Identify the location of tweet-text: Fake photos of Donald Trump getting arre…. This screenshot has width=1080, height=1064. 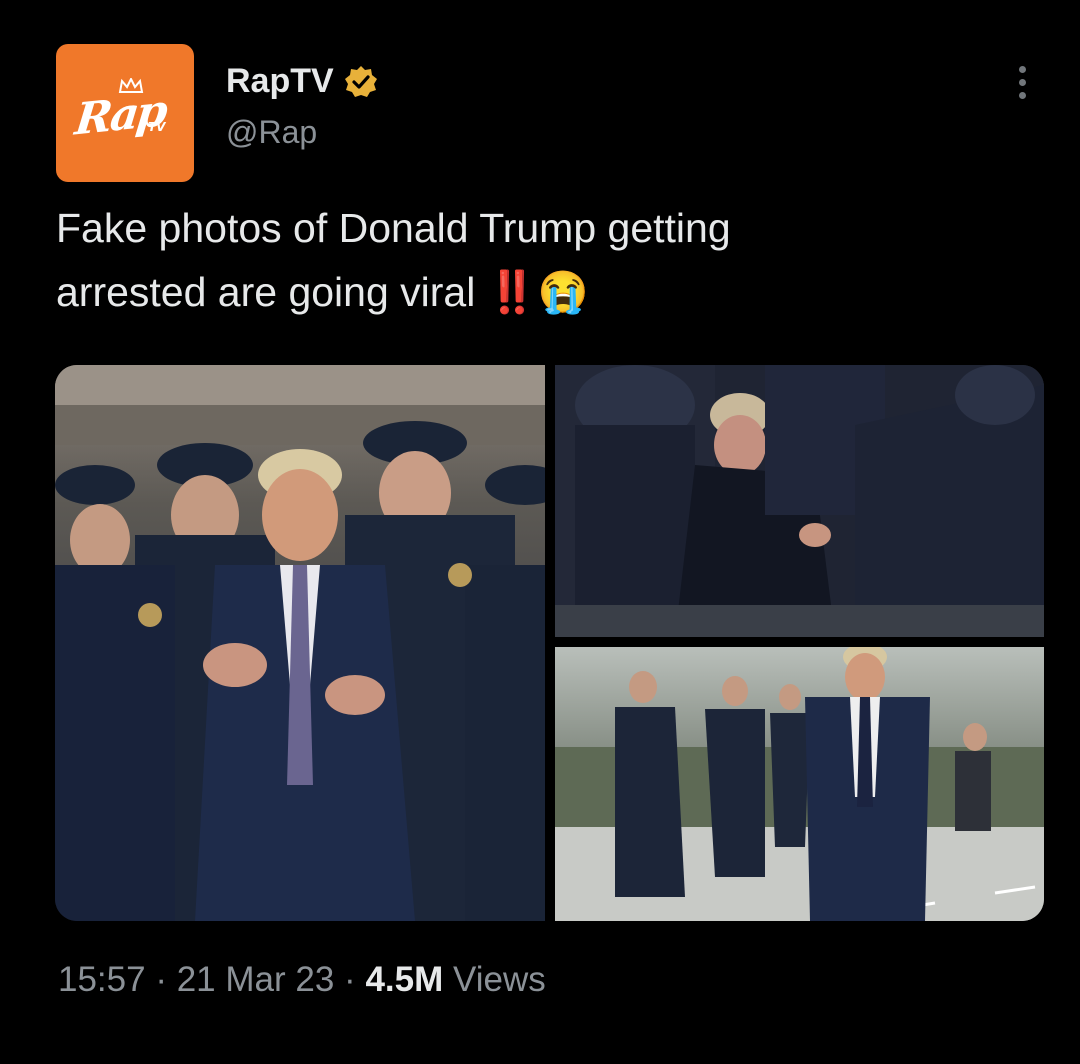
(546, 260).